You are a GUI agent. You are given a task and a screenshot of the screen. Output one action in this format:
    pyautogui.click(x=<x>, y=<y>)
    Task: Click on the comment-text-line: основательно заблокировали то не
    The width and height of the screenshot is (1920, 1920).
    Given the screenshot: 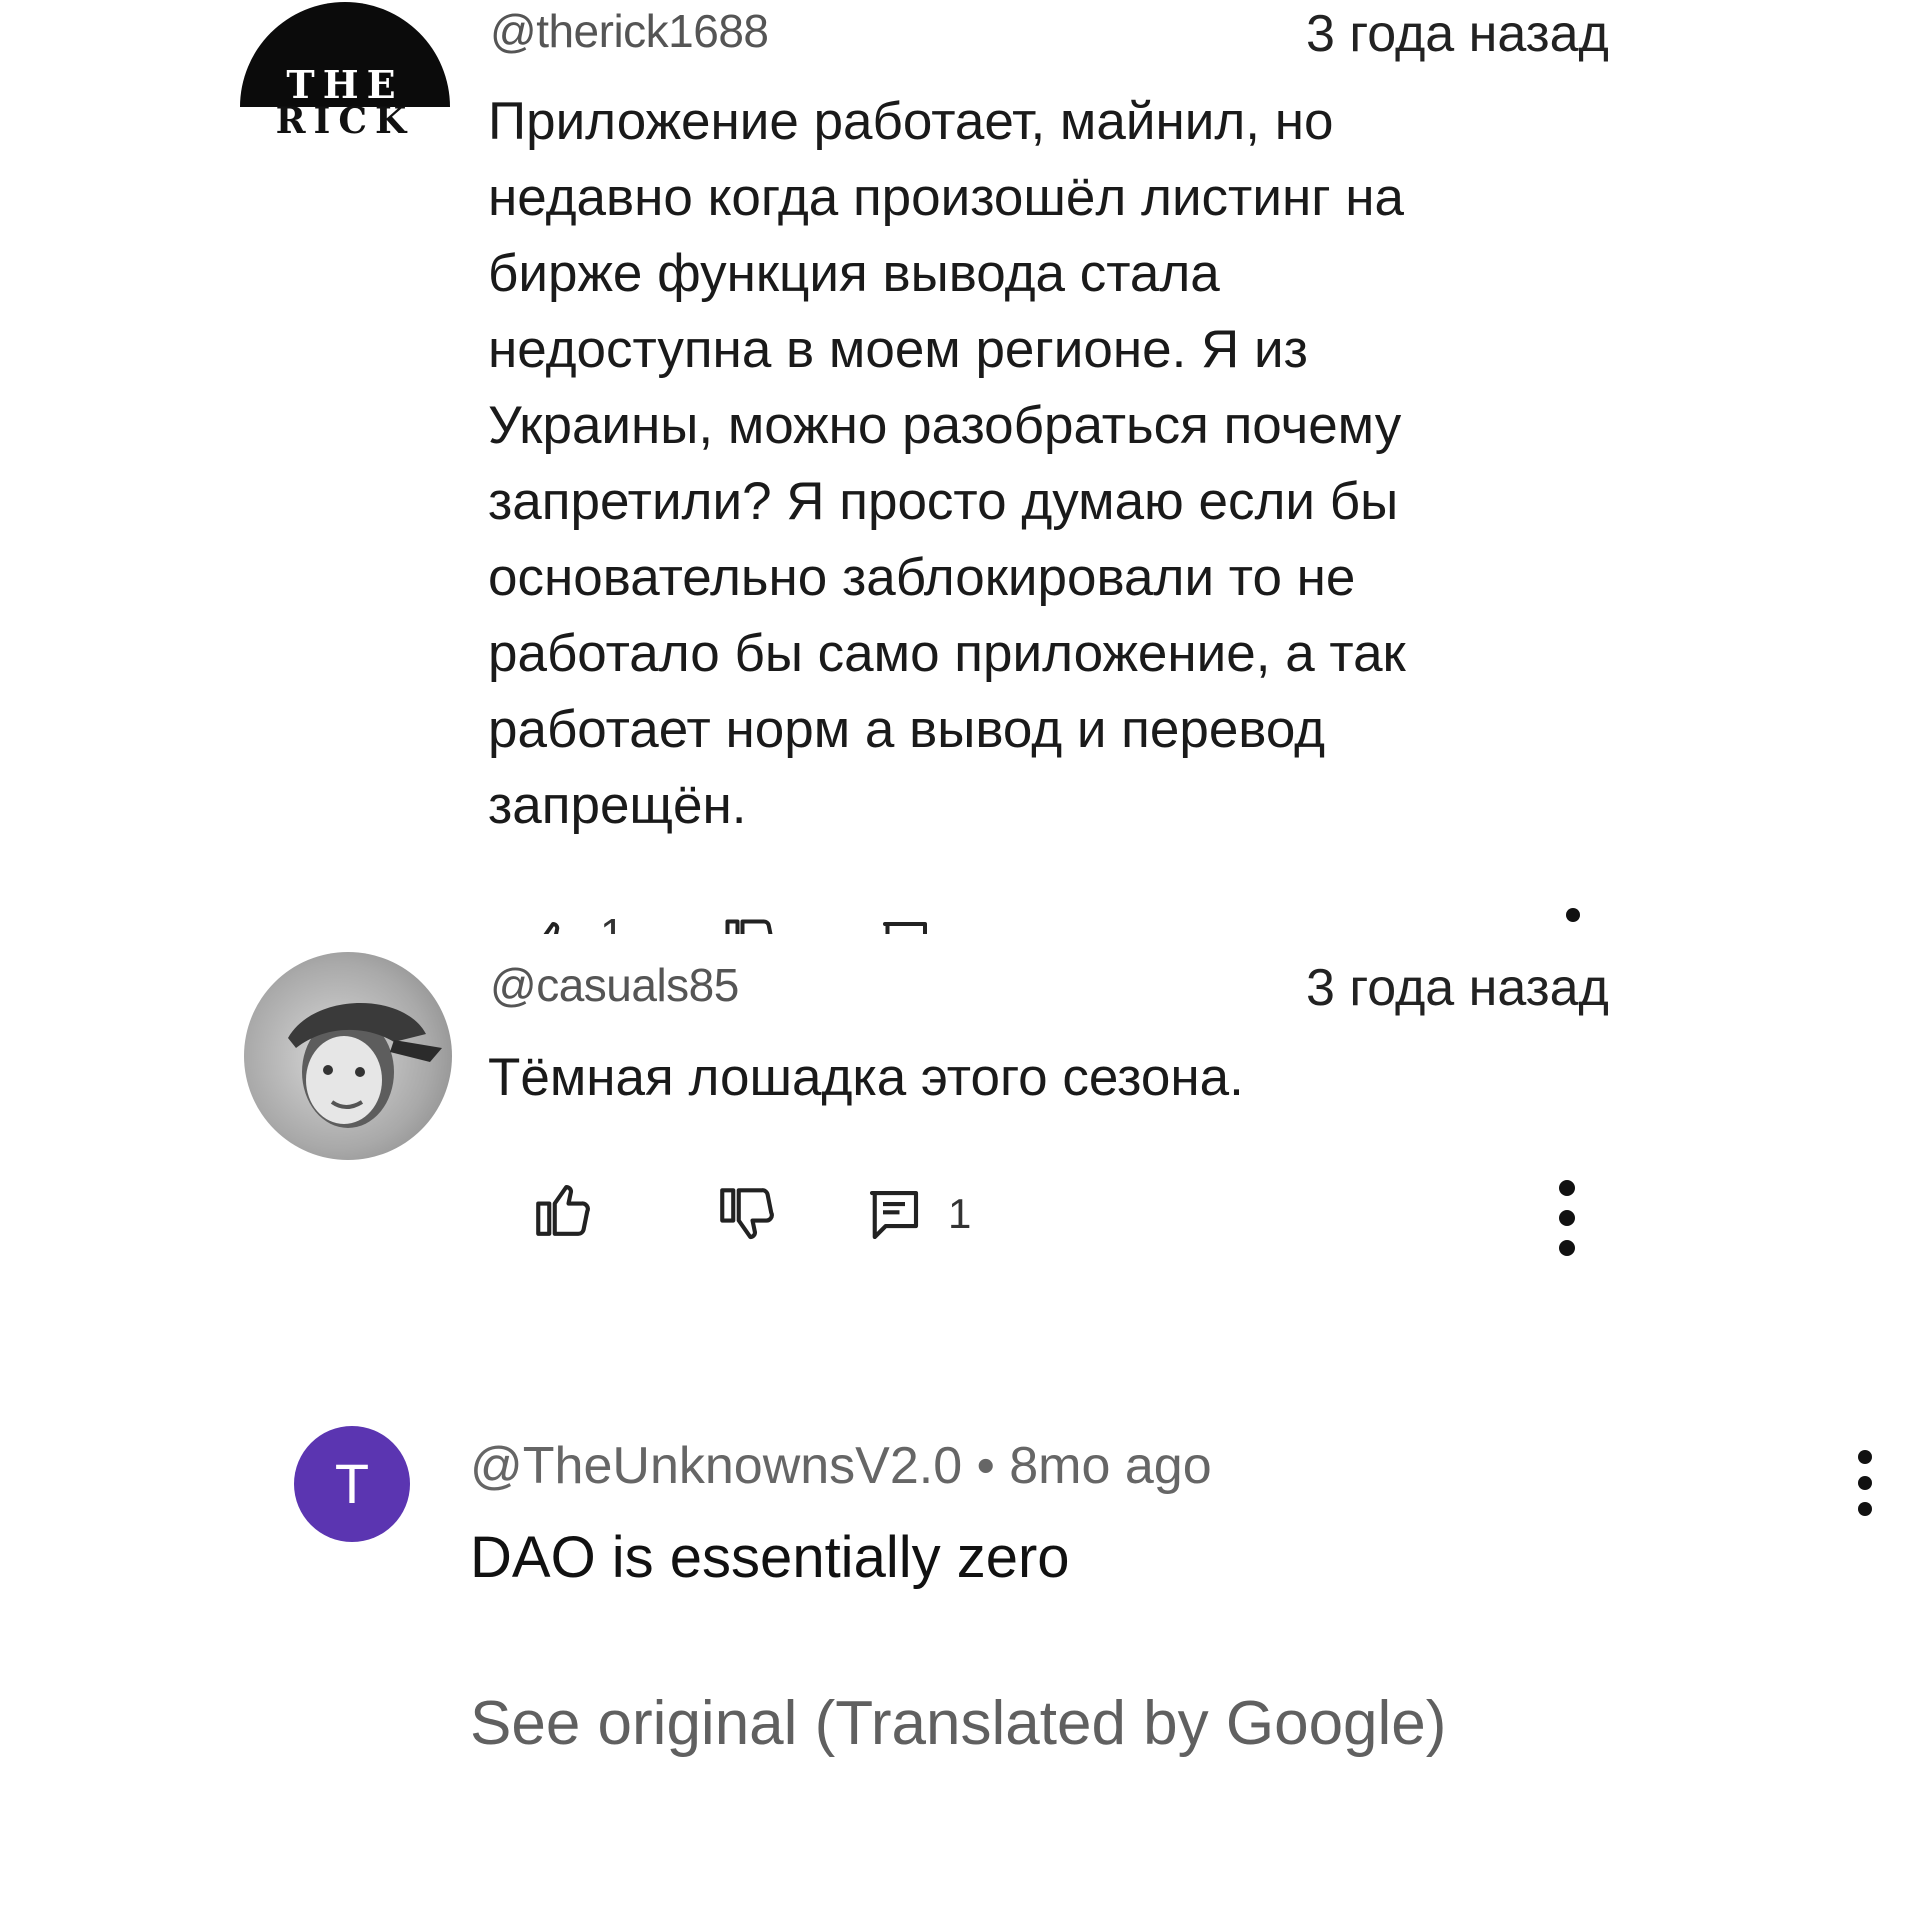 What is the action you would take?
    pyautogui.click(x=922, y=577)
    